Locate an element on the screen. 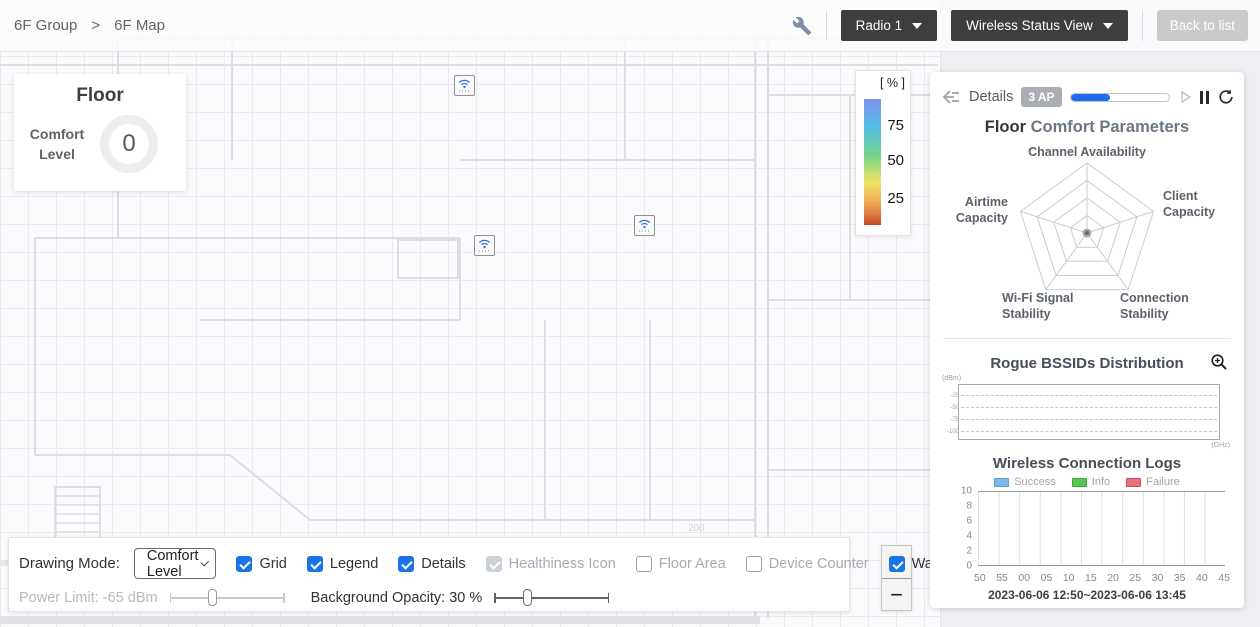 Image resolution: width=1260 pixels, height=627 pixels. logs-x-tick: 30 is located at coordinates (1157, 578).